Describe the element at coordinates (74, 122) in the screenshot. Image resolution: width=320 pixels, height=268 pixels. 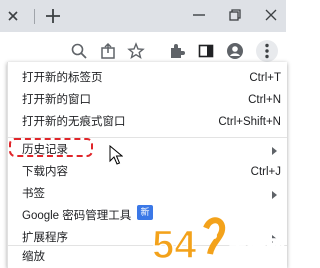
I see `menu-item-label: 打开新的无痕式窗口` at that location.